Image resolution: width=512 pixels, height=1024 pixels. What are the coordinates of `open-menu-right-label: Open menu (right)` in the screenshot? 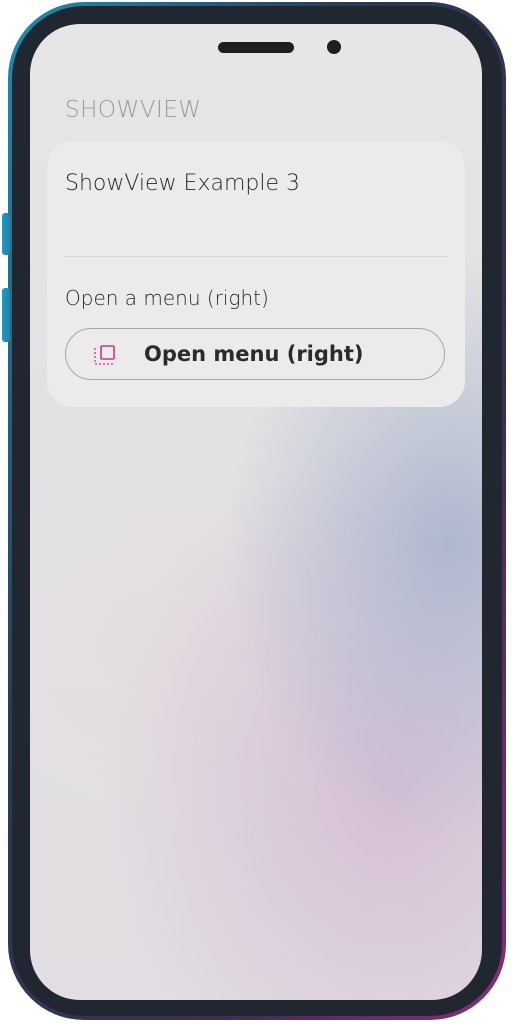 It's located at (254, 354).